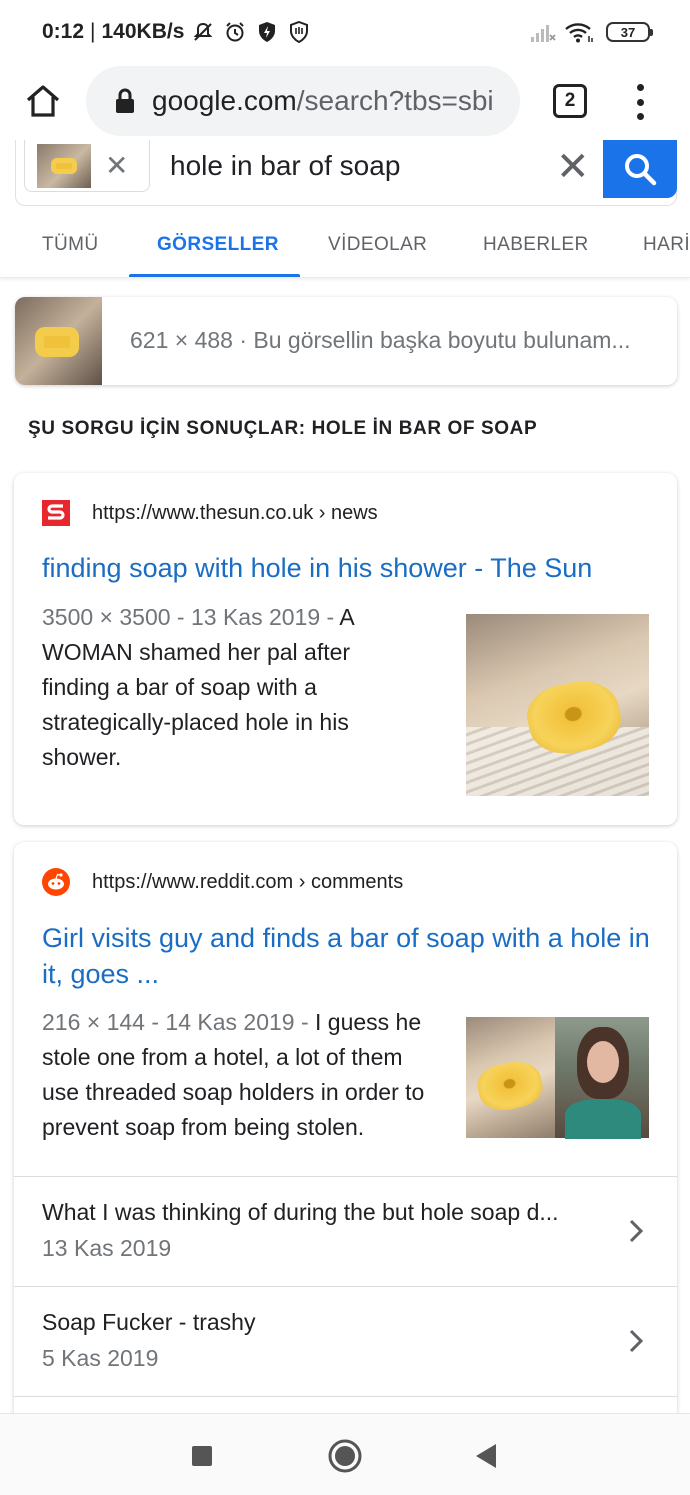 The image size is (690, 1495). What do you see at coordinates (203, 32) in the screenshot?
I see `mute-icon` at bounding box center [203, 32].